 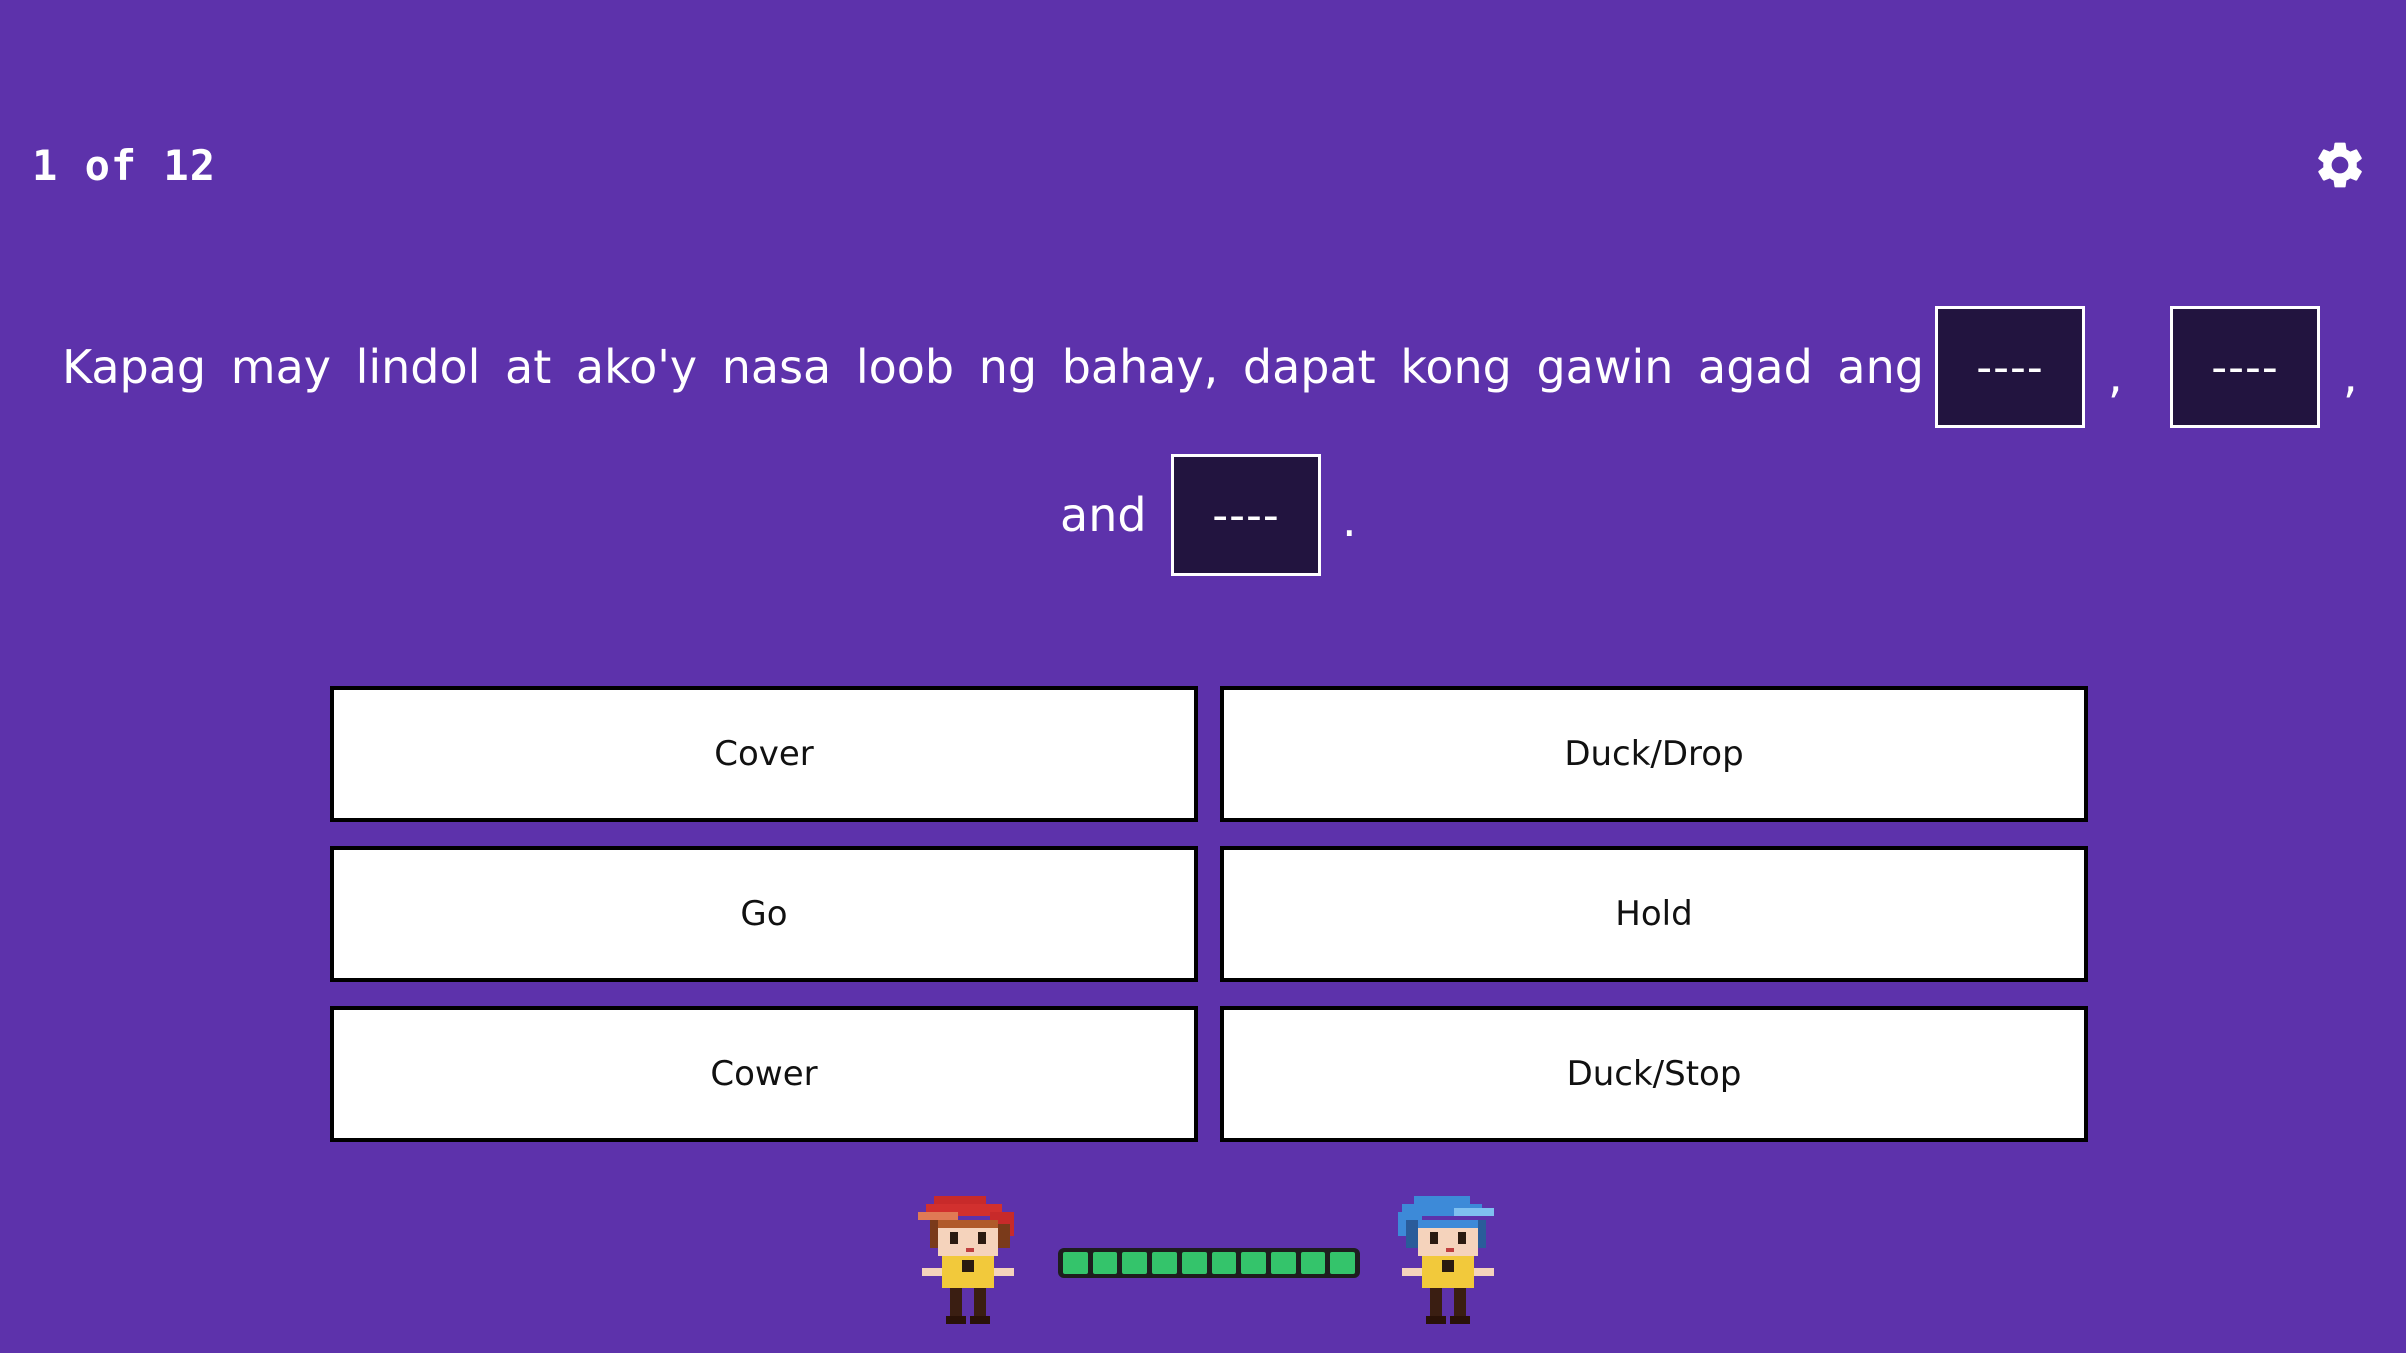 I want to click on answer-blank-1: ----, so click(x=2010, y=367).